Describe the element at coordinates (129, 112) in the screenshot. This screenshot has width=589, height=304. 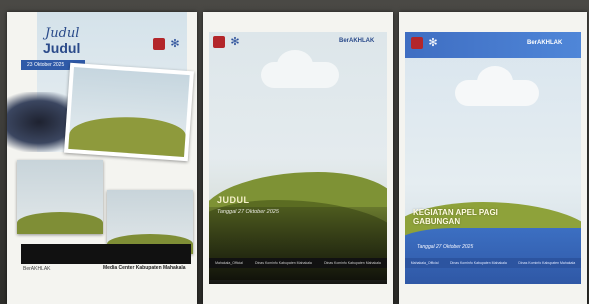
I see `photo-frame-main` at that location.